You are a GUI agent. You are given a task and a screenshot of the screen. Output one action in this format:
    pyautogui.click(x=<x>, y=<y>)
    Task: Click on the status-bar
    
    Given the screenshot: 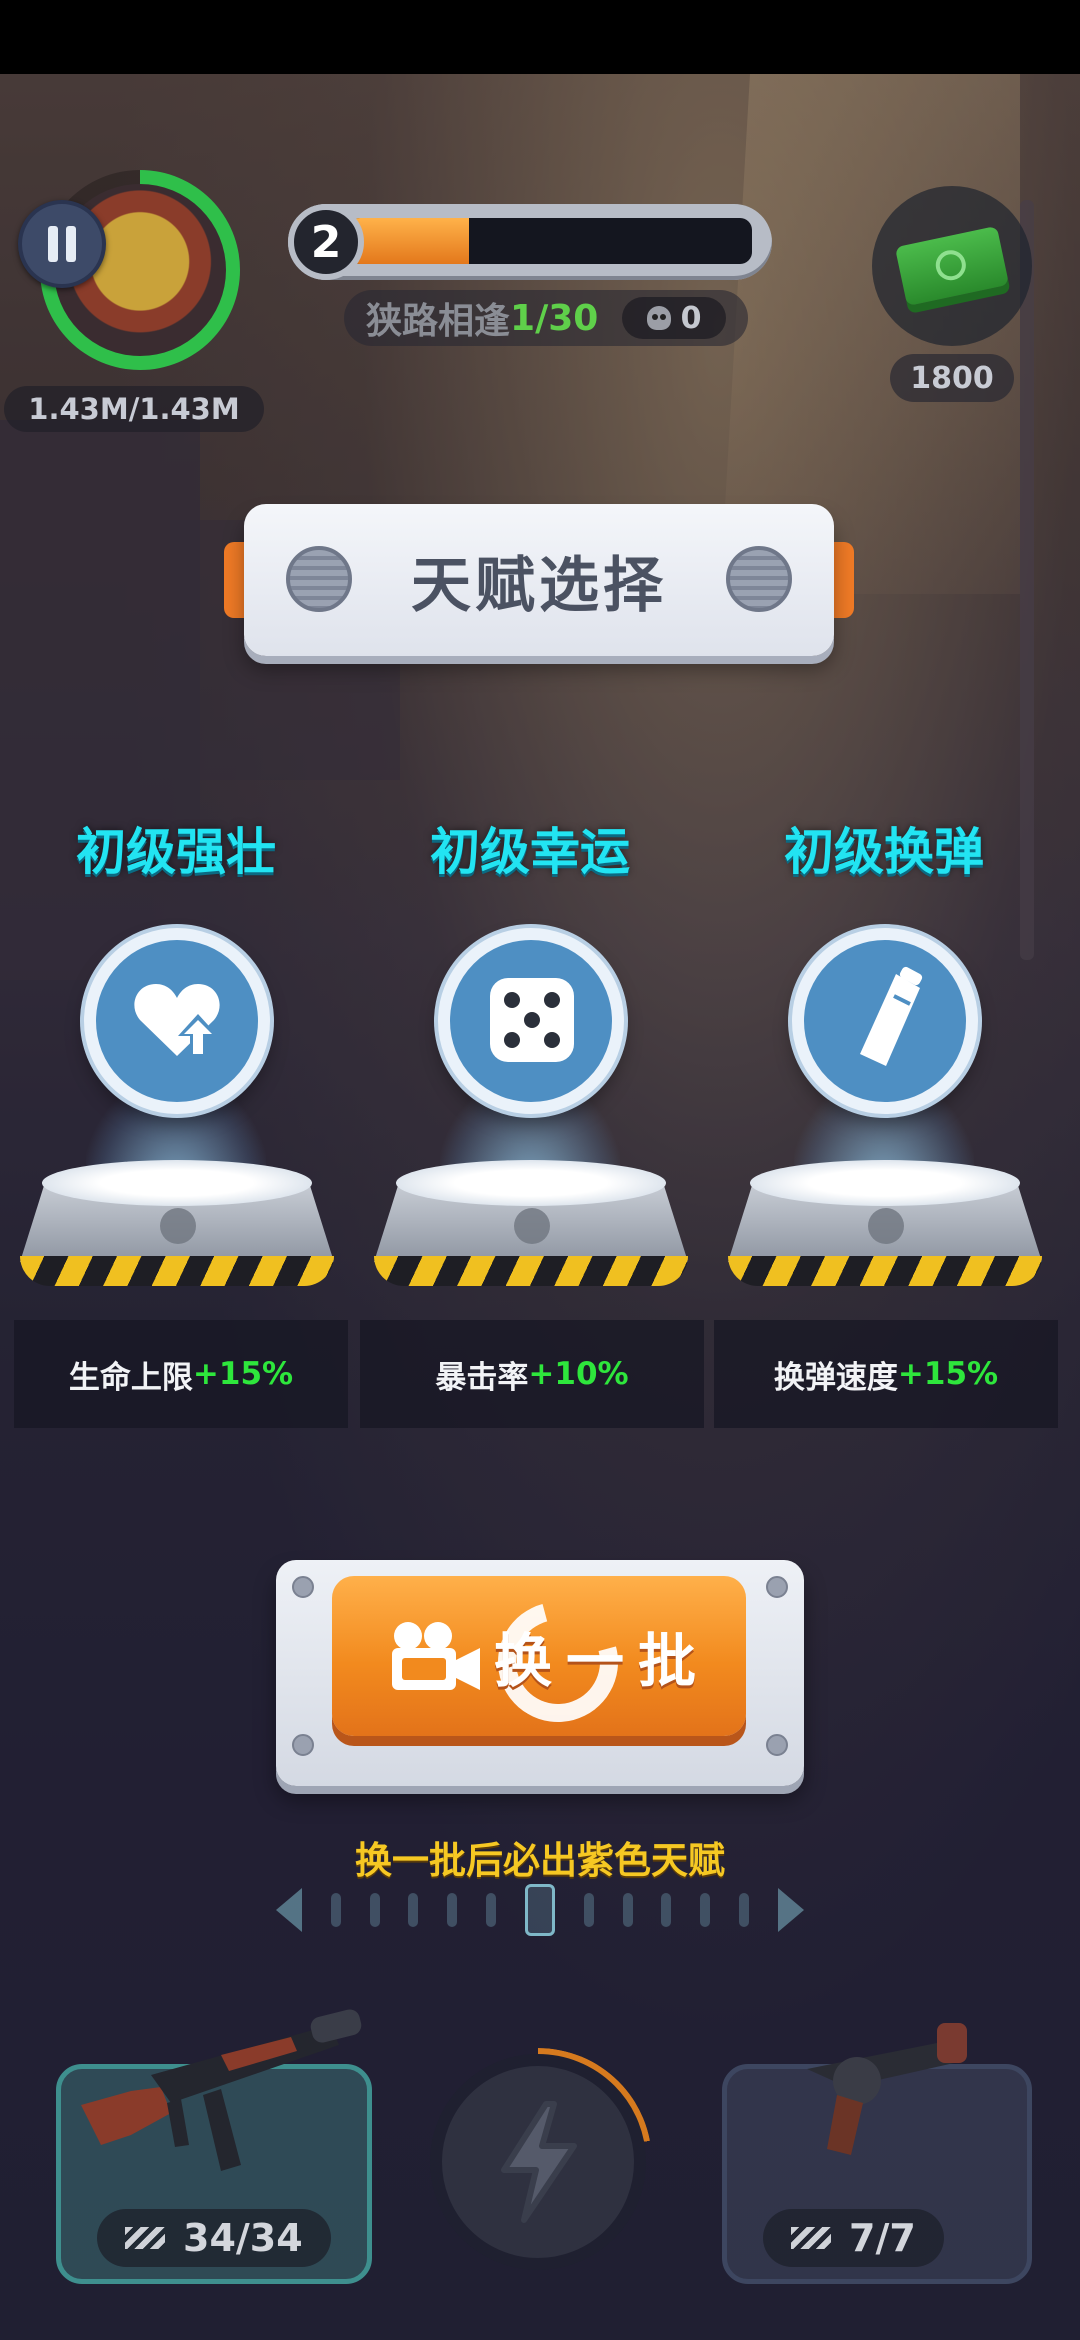 What is the action you would take?
    pyautogui.click(x=540, y=37)
    